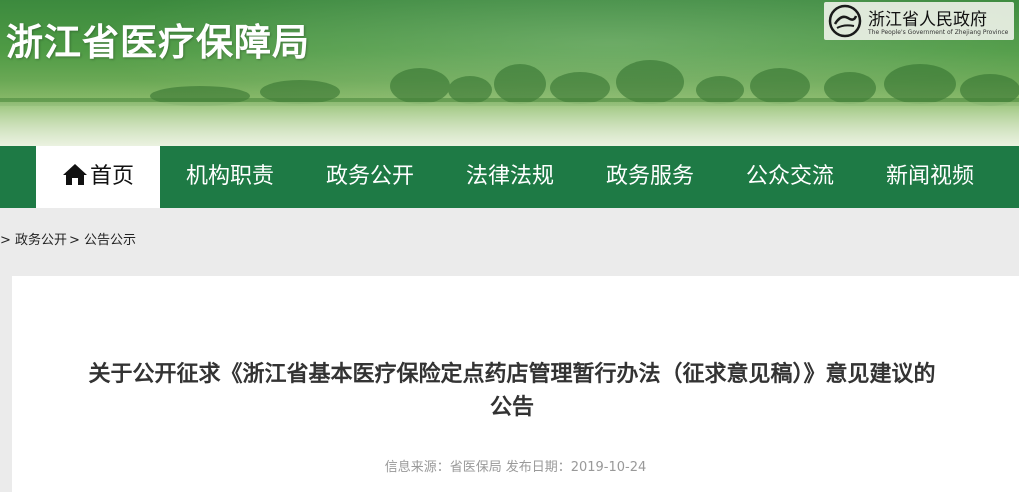 The height and width of the screenshot is (492, 1019). What do you see at coordinates (927, 20) in the screenshot?
I see `provincial-government-name: 浙江省人民政府` at bounding box center [927, 20].